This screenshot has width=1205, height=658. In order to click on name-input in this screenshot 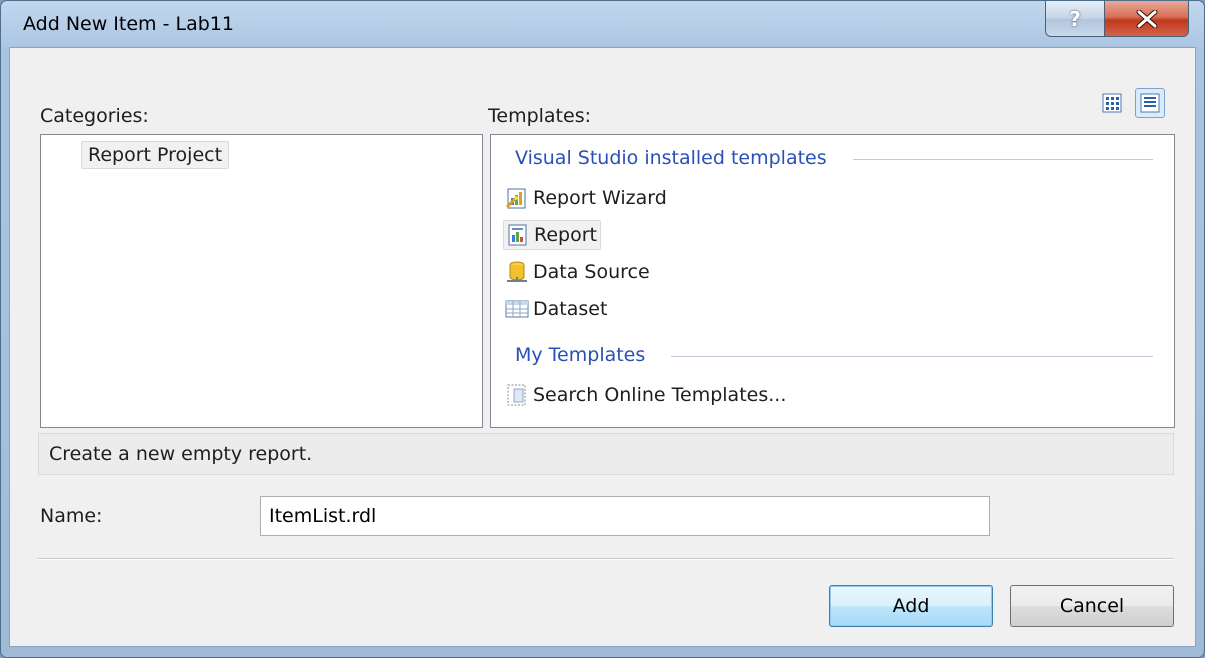, I will do `click(625, 516)`.